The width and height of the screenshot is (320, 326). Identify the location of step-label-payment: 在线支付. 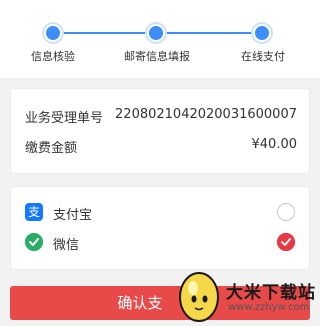
(263, 56).